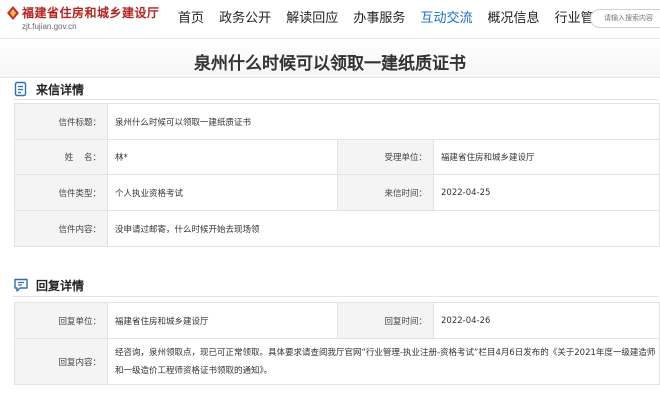 This screenshot has height=394, width=660. I want to click on logo-title: 福建省住房和城乡建设厅, so click(91, 13).